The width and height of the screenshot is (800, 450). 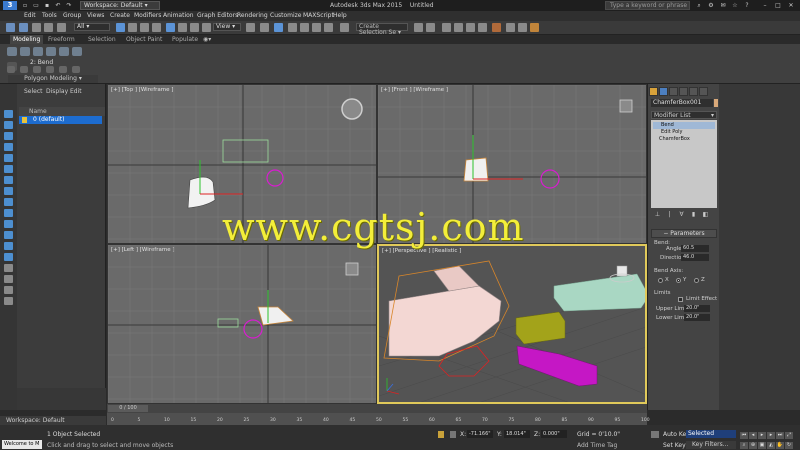 What do you see at coordinates (10, 27) in the screenshot?
I see `undo-toolbar-icon` at bounding box center [10, 27].